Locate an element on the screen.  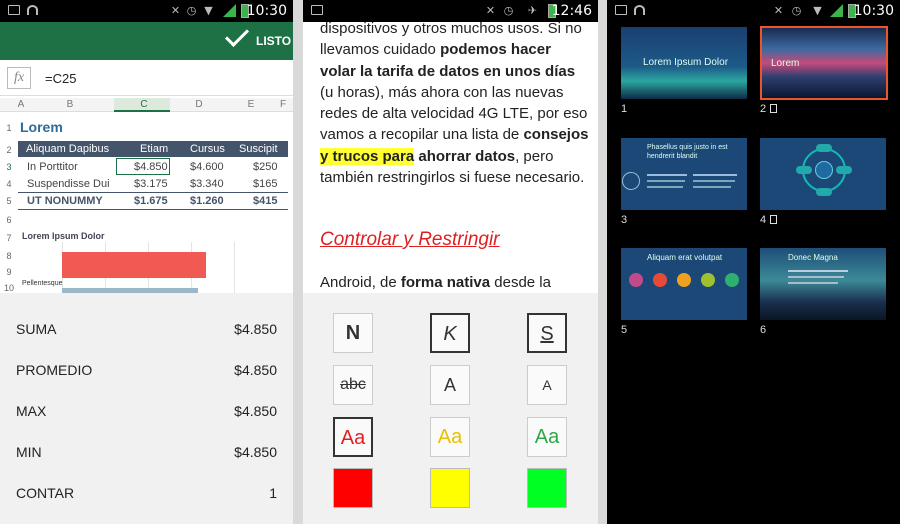
row-header: 4 is located at coordinates (9, 184).